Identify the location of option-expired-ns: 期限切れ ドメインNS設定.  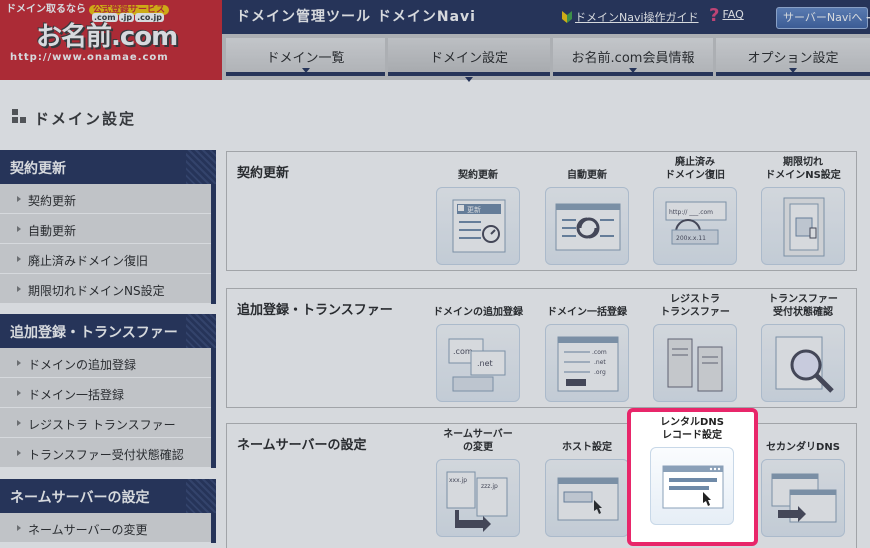
(803, 209).